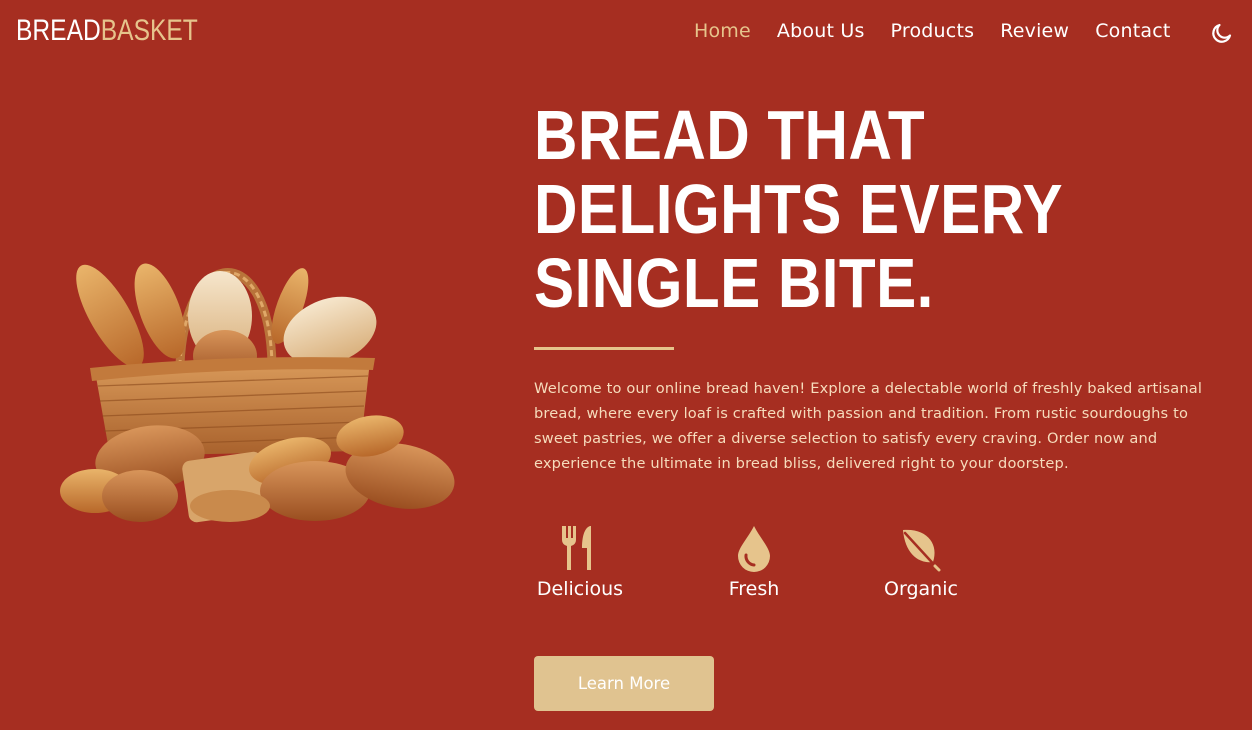 Image resolution: width=1252 pixels, height=730 pixels. Describe the element at coordinates (722, 31) in the screenshot. I see `nav-home: Home` at that location.